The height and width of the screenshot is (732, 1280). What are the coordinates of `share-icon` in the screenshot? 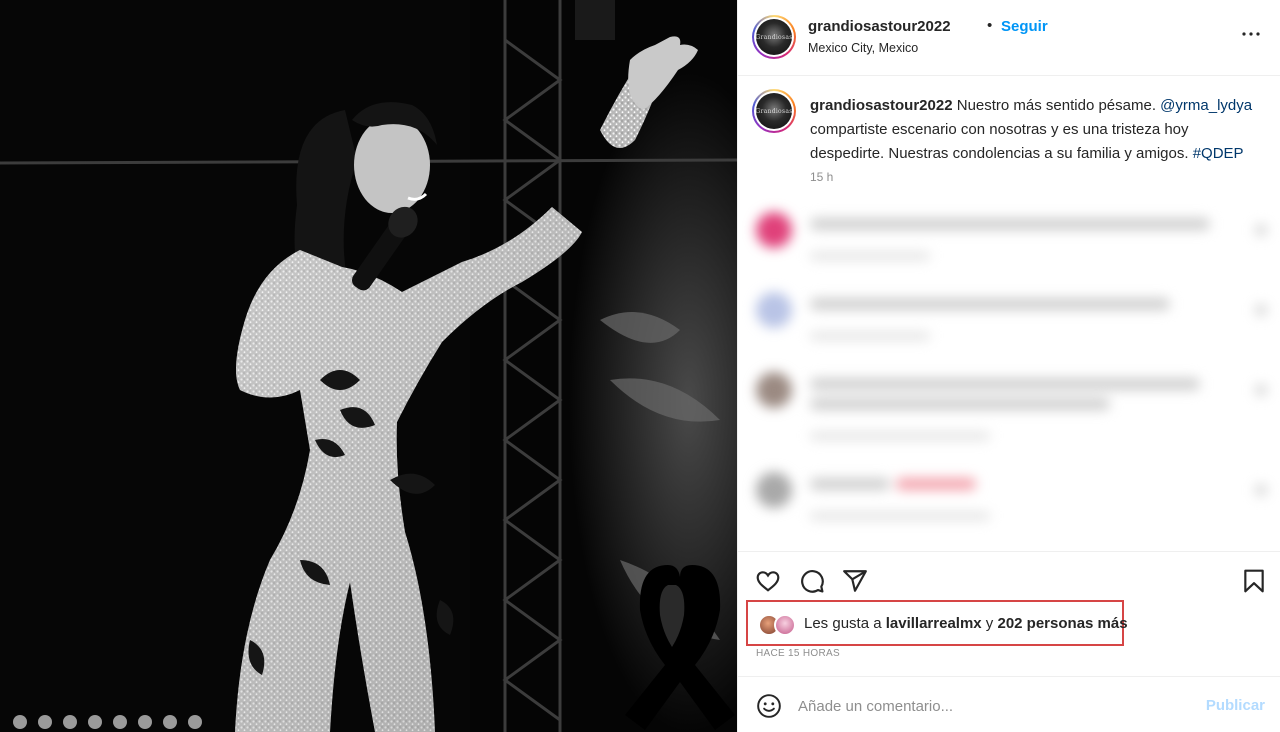 It's located at (855, 581).